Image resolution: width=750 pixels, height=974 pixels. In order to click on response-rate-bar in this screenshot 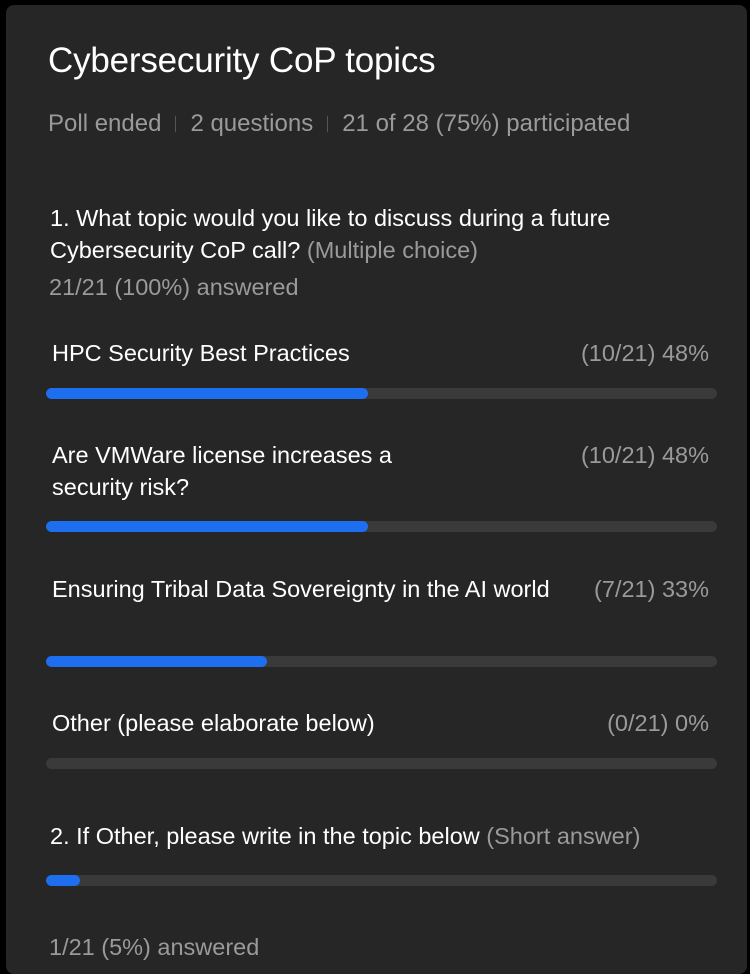, I will do `click(381, 880)`.